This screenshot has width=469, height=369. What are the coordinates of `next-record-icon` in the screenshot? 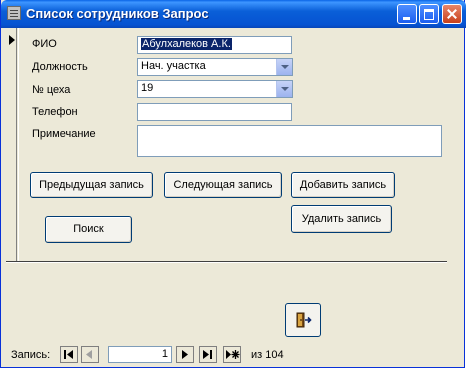 It's located at (185, 354).